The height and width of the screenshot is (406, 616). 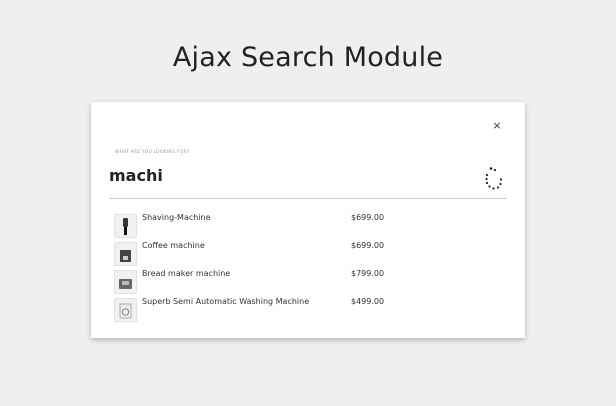 I want to click on search-divider, so click(x=308, y=198).